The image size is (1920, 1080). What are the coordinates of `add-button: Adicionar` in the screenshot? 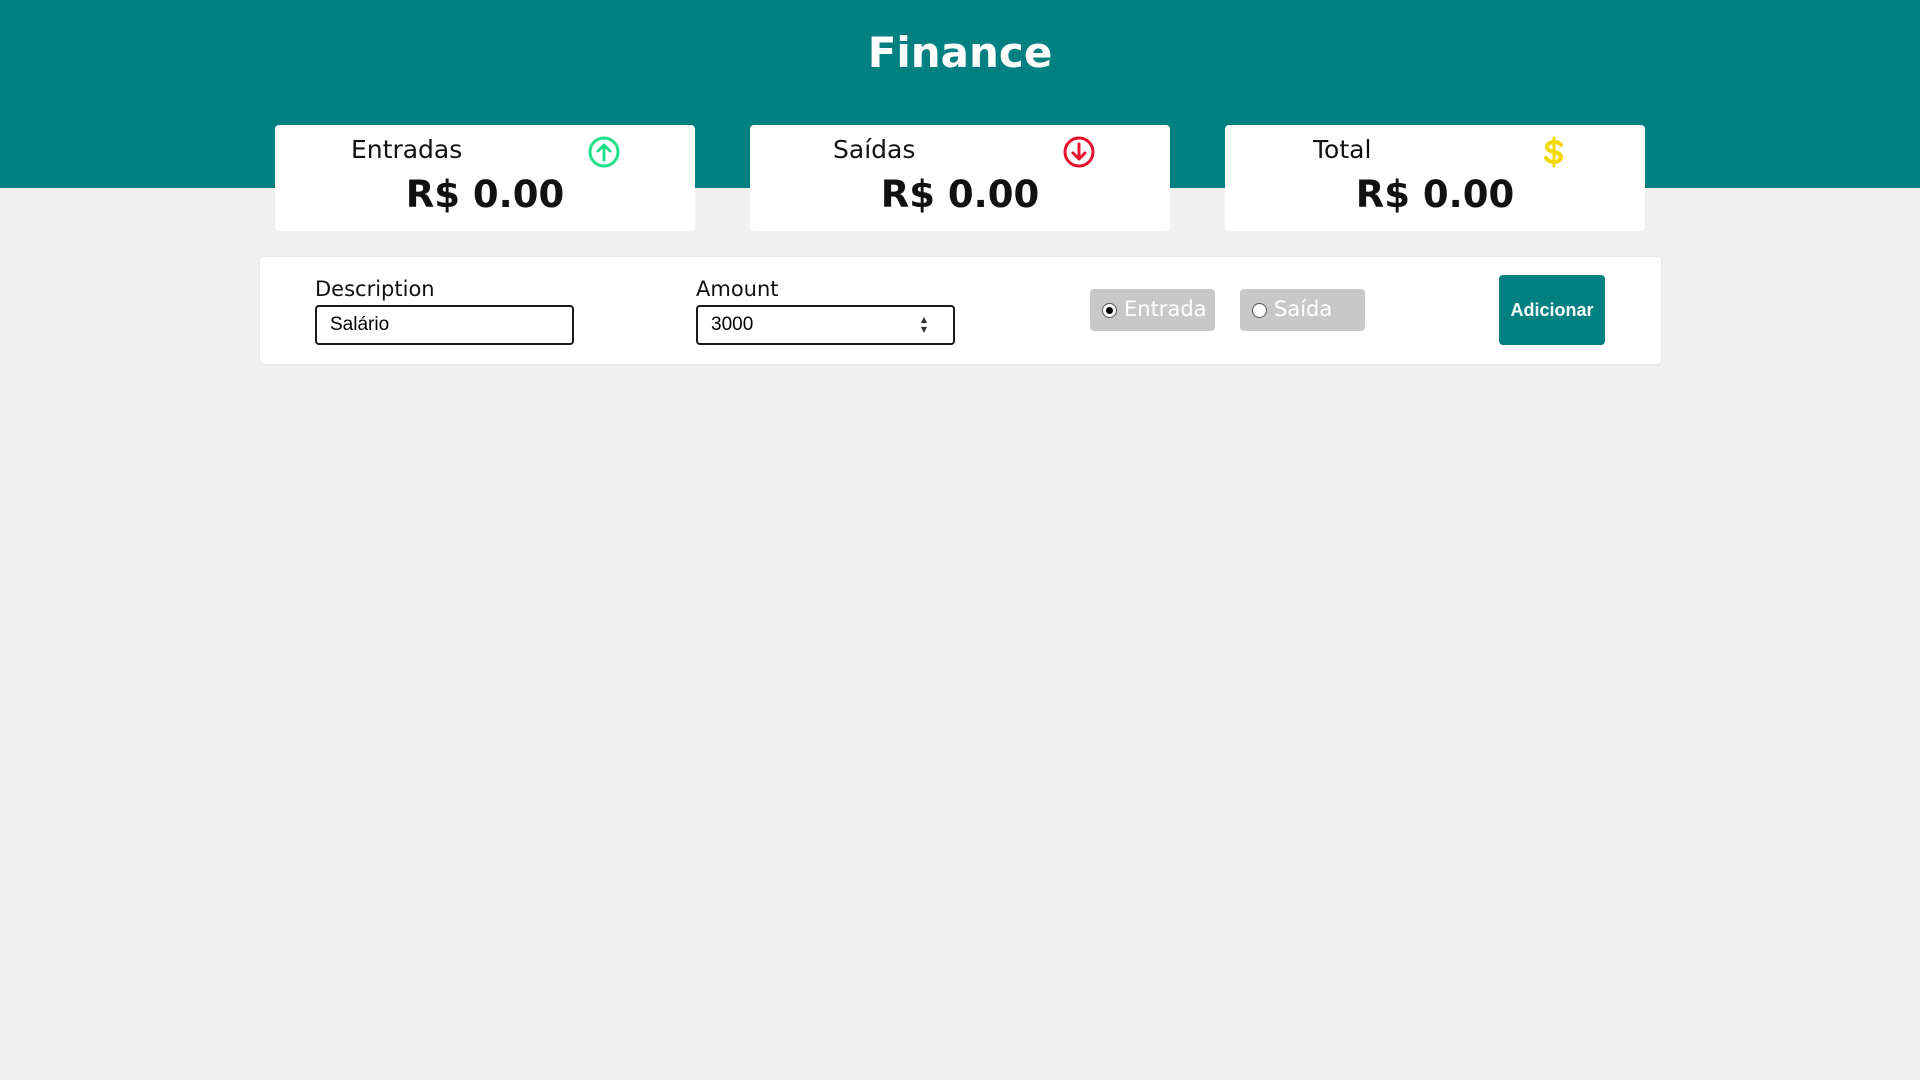 It's located at (1552, 310).